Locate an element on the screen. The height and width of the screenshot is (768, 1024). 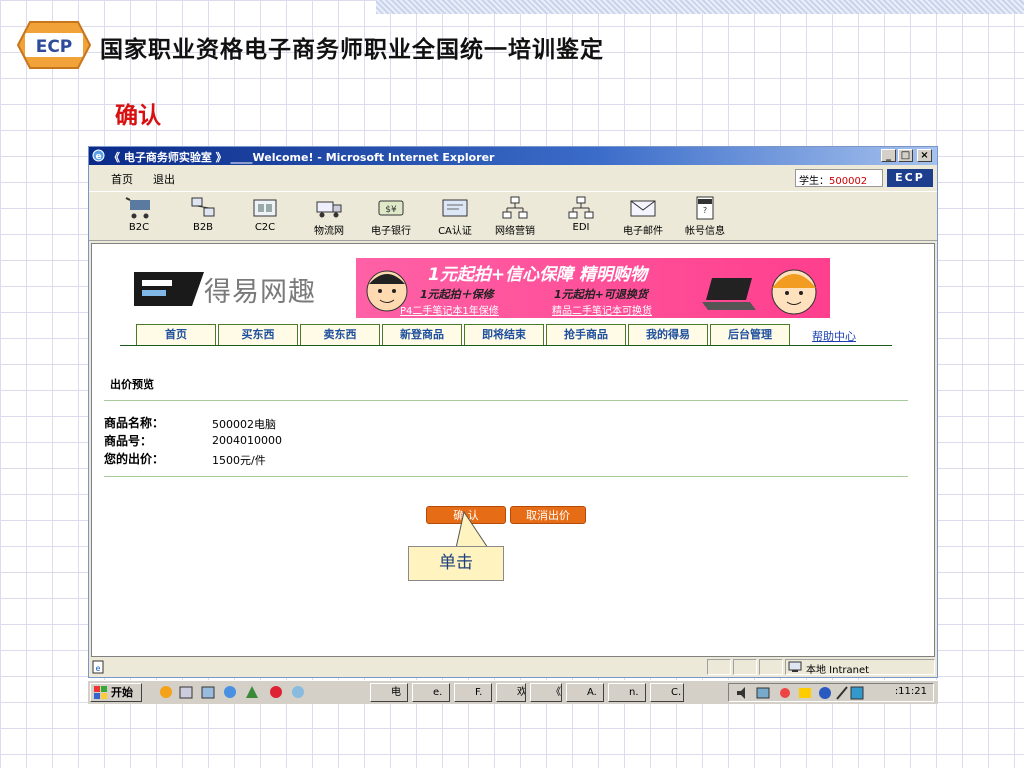
site-nav: 首页 买东西 卖东西 新登商品 即将结束 抢手商品 我的得易 后台管理 帮助中心 is located at coordinates (506, 335).